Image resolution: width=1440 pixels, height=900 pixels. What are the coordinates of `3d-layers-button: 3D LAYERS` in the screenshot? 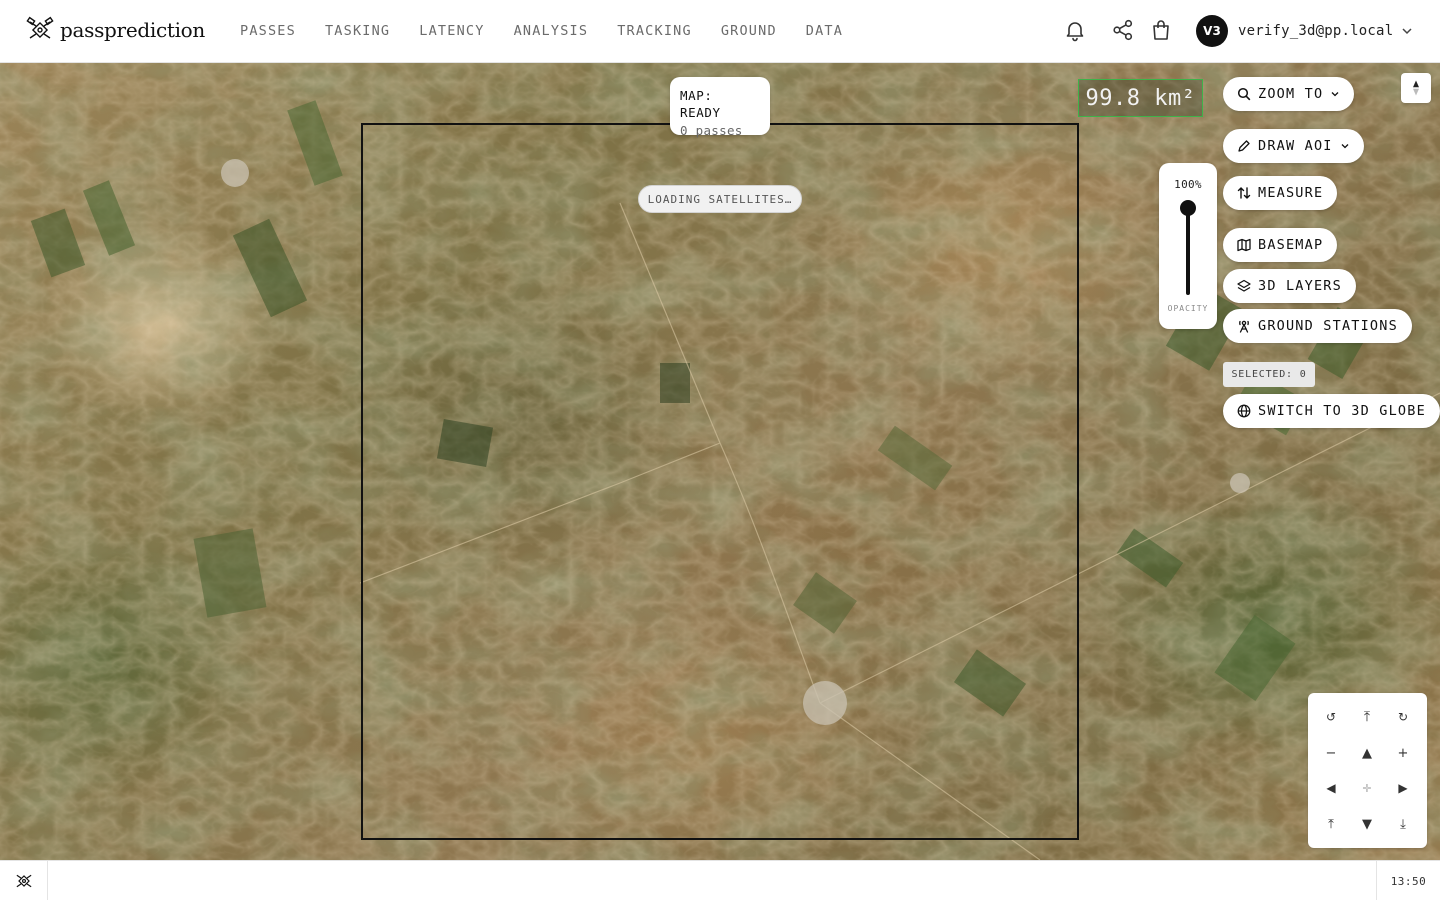 It's located at (1289, 286).